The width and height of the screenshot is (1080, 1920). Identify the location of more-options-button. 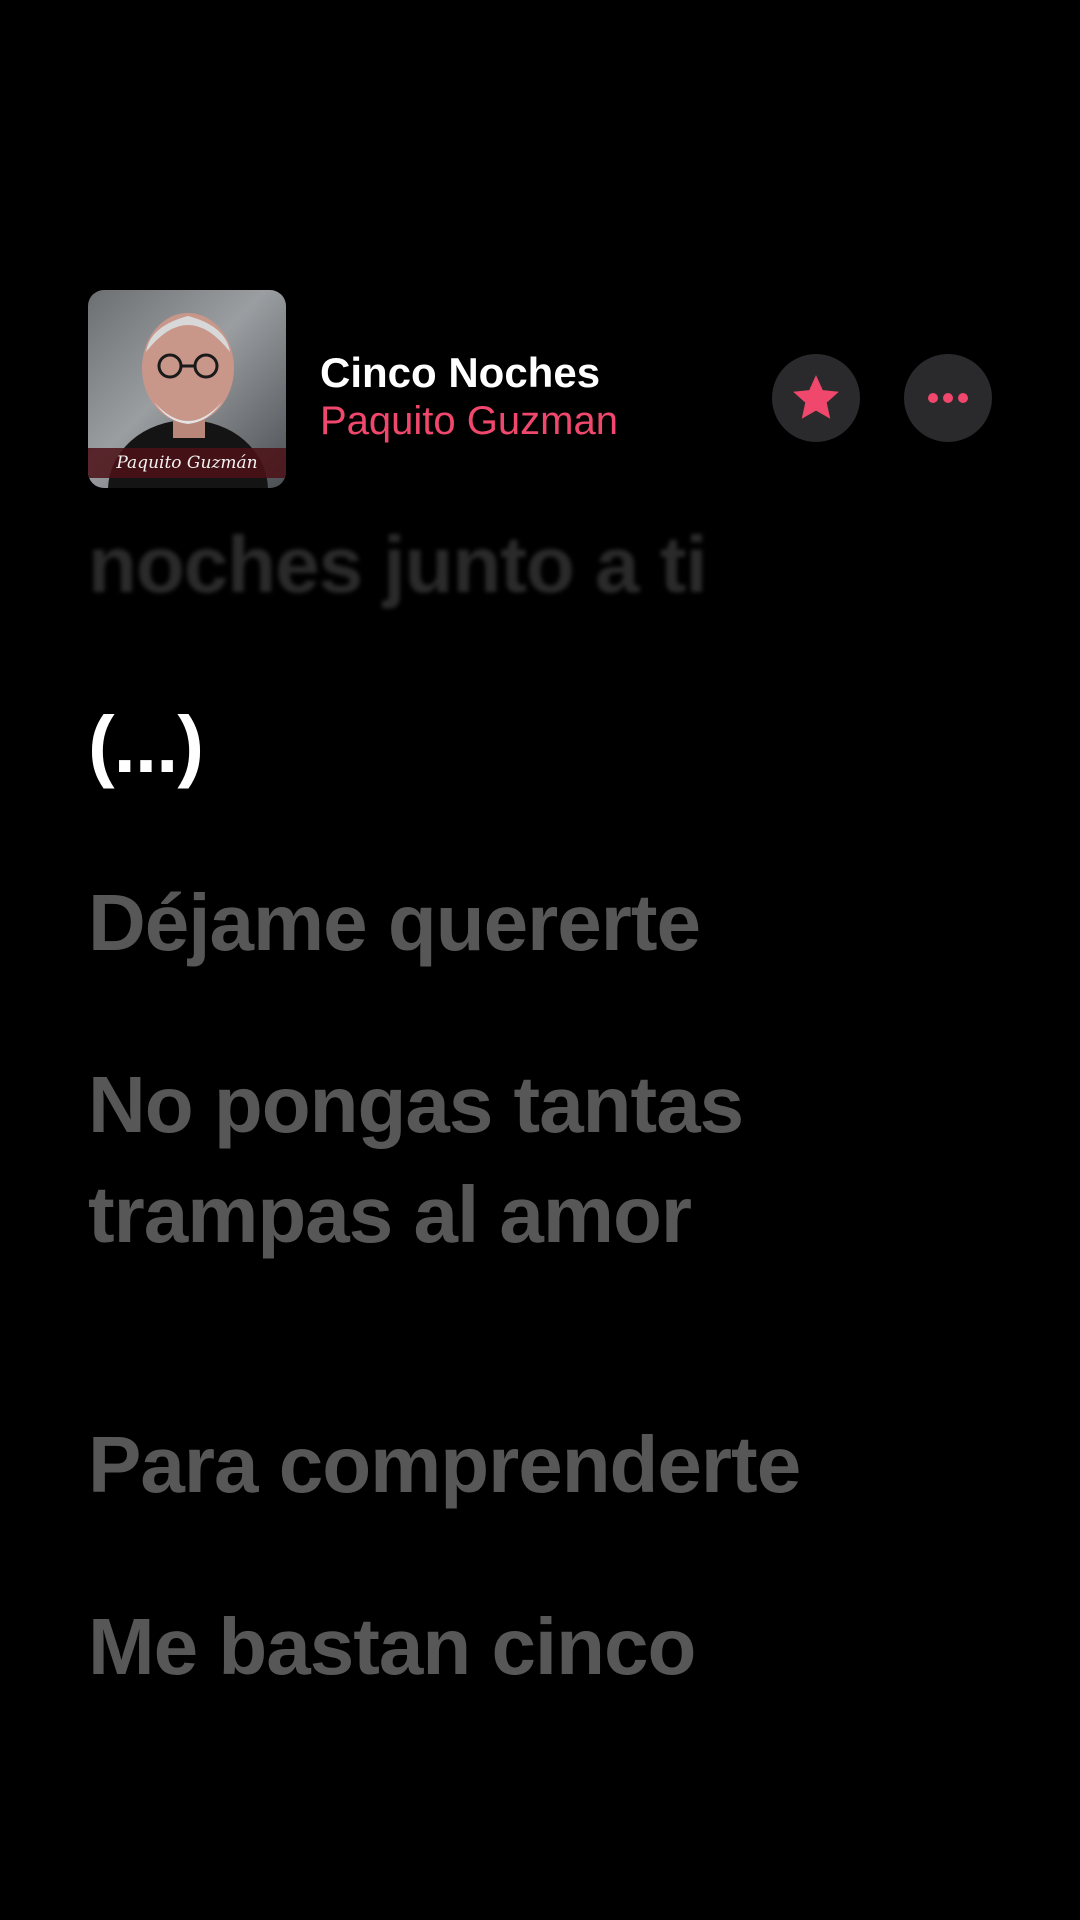
(948, 398).